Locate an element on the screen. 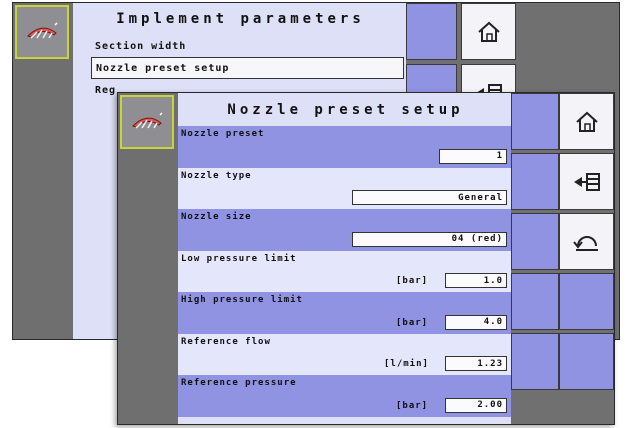 This screenshot has height=428, width=633. menu-back-icon is located at coordinates (586, 181).